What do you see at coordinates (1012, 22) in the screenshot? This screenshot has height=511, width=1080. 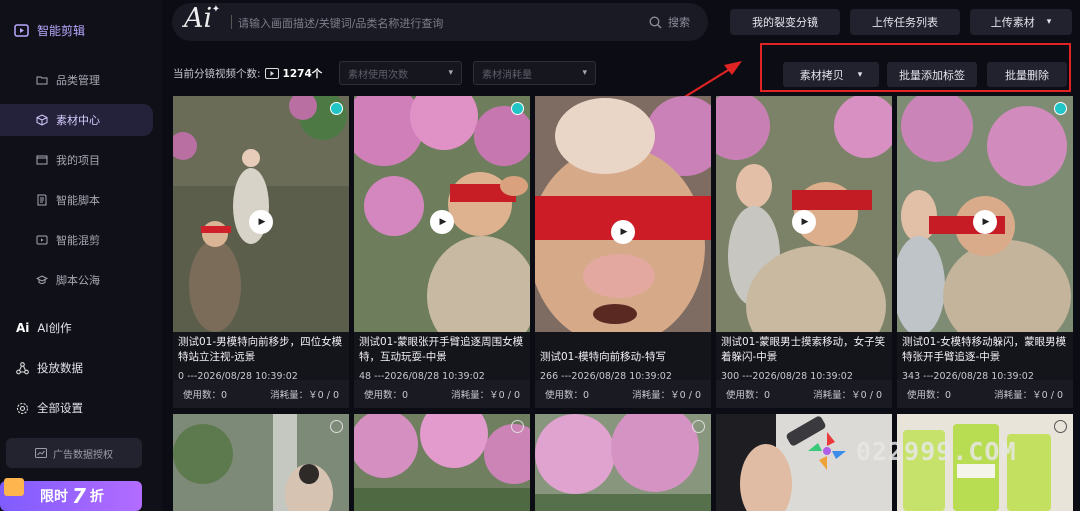 I see `upload-material-label: 上传素材` at bounding box center [1012, 22].